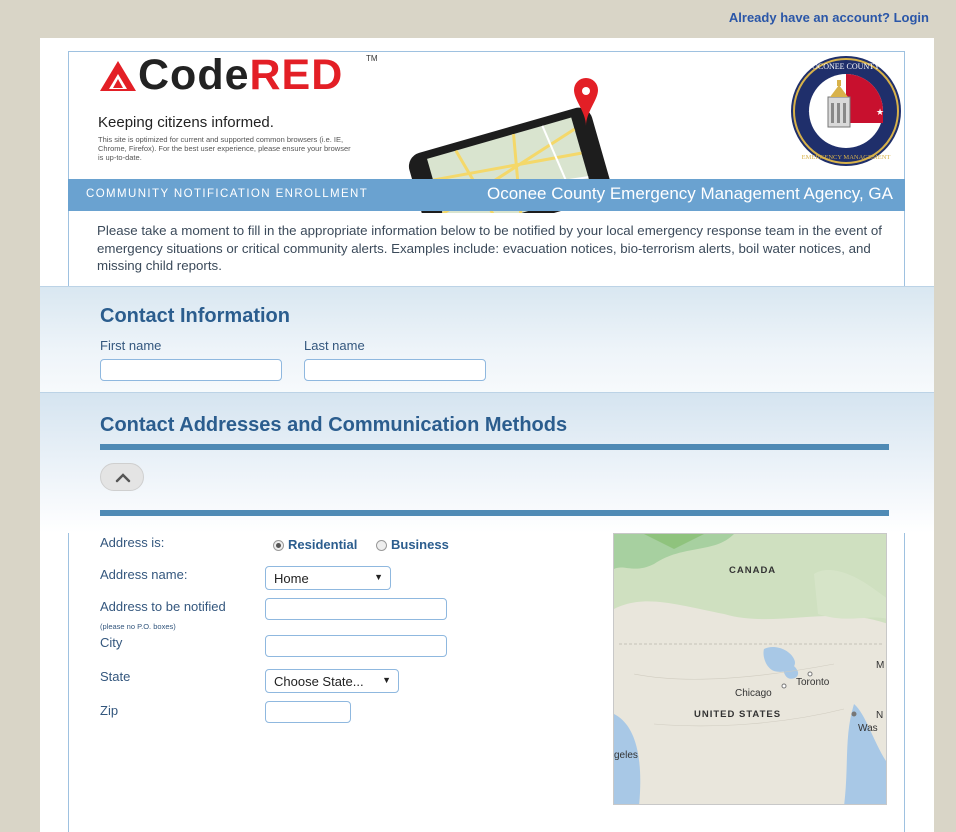 The height and width of the screenshot is (832, 956). Describe the element at coordinates (868, 728) in the screenshot. I see `map-city-washington: Was` at that location.